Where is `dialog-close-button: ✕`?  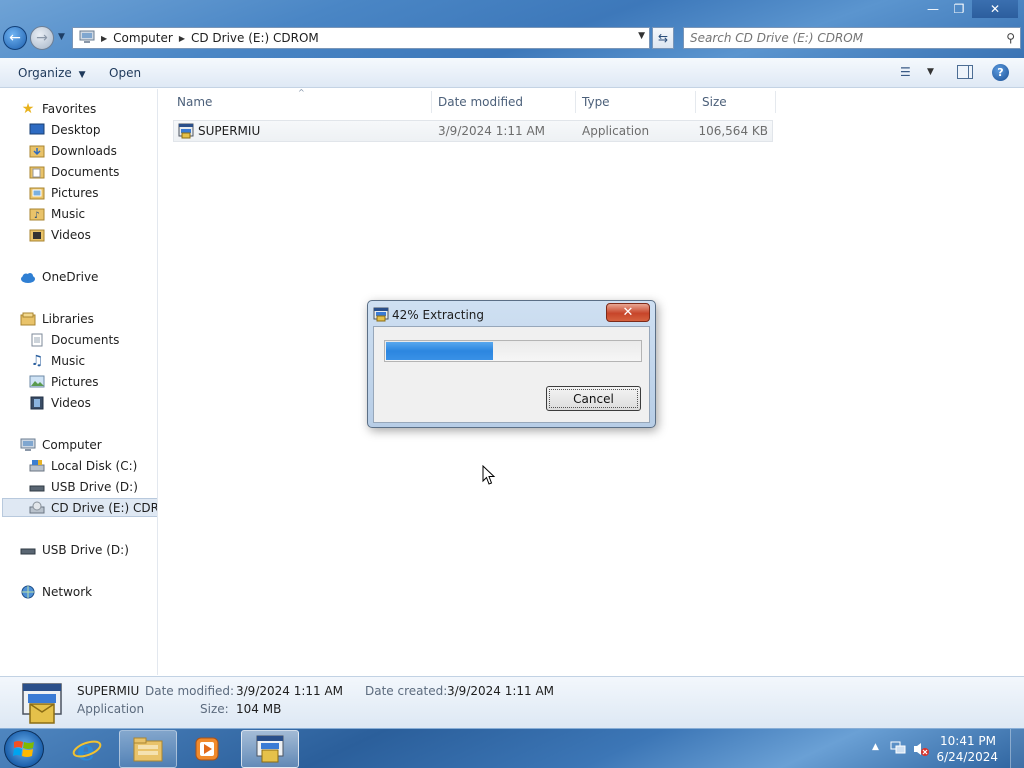 dialog-close-button: ✕ is located at coordinates (628, 312).